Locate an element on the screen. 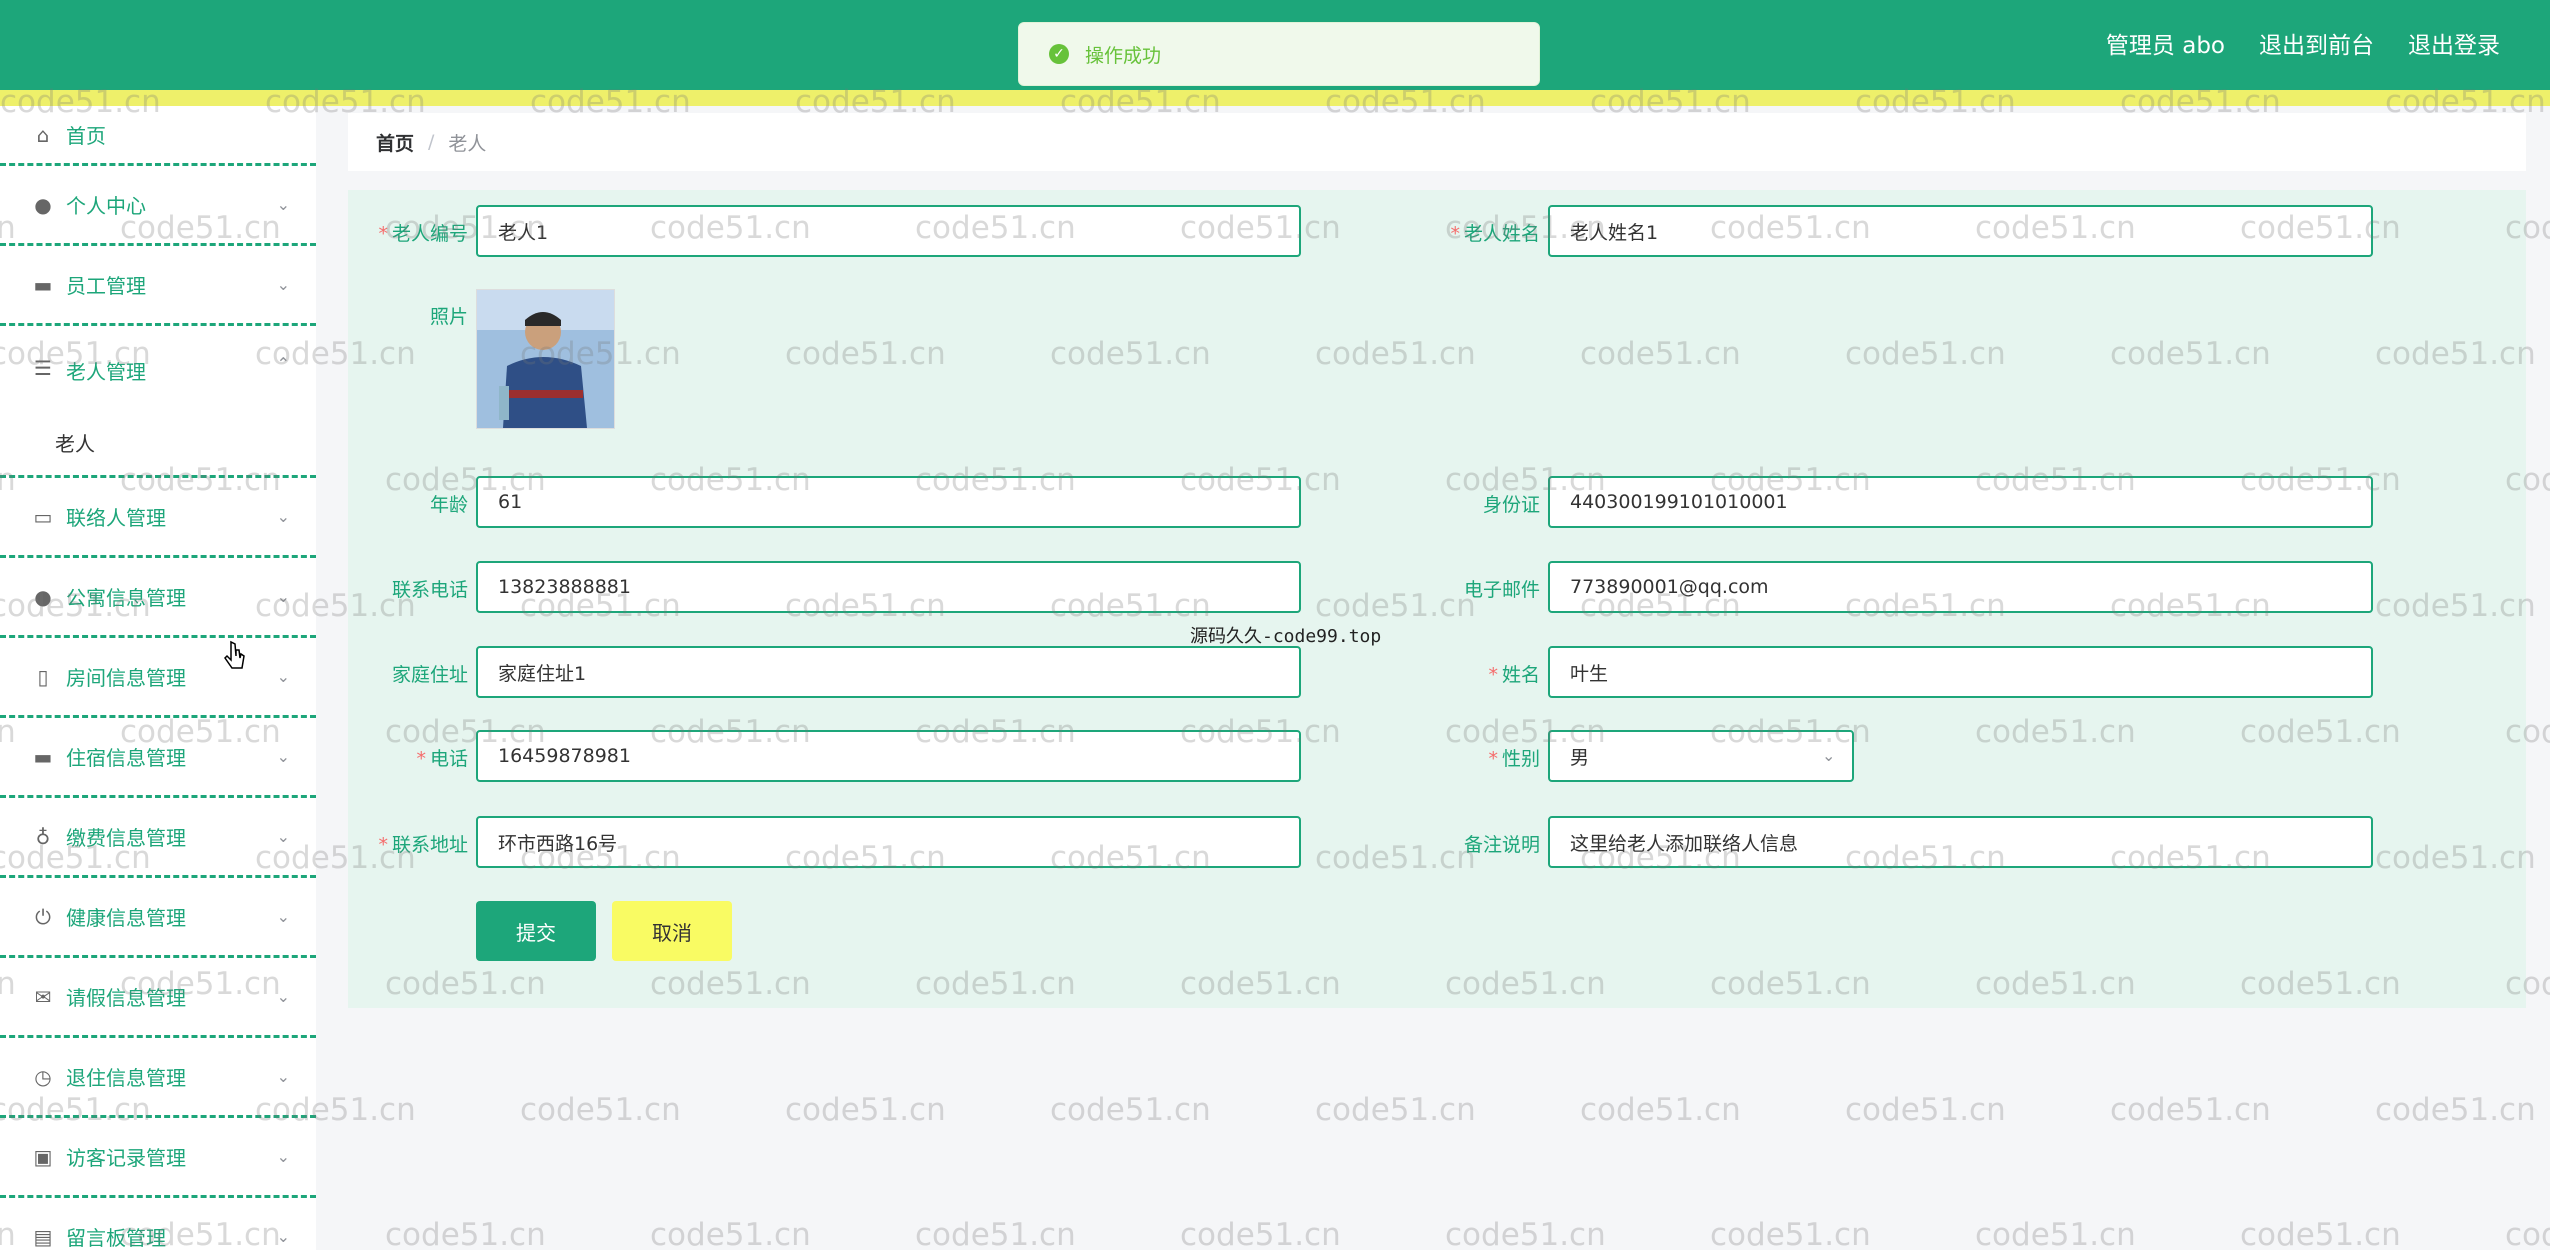 The image size is (2550, 1250). cart-icon: ▤ is located at coordinates (43, 1236).